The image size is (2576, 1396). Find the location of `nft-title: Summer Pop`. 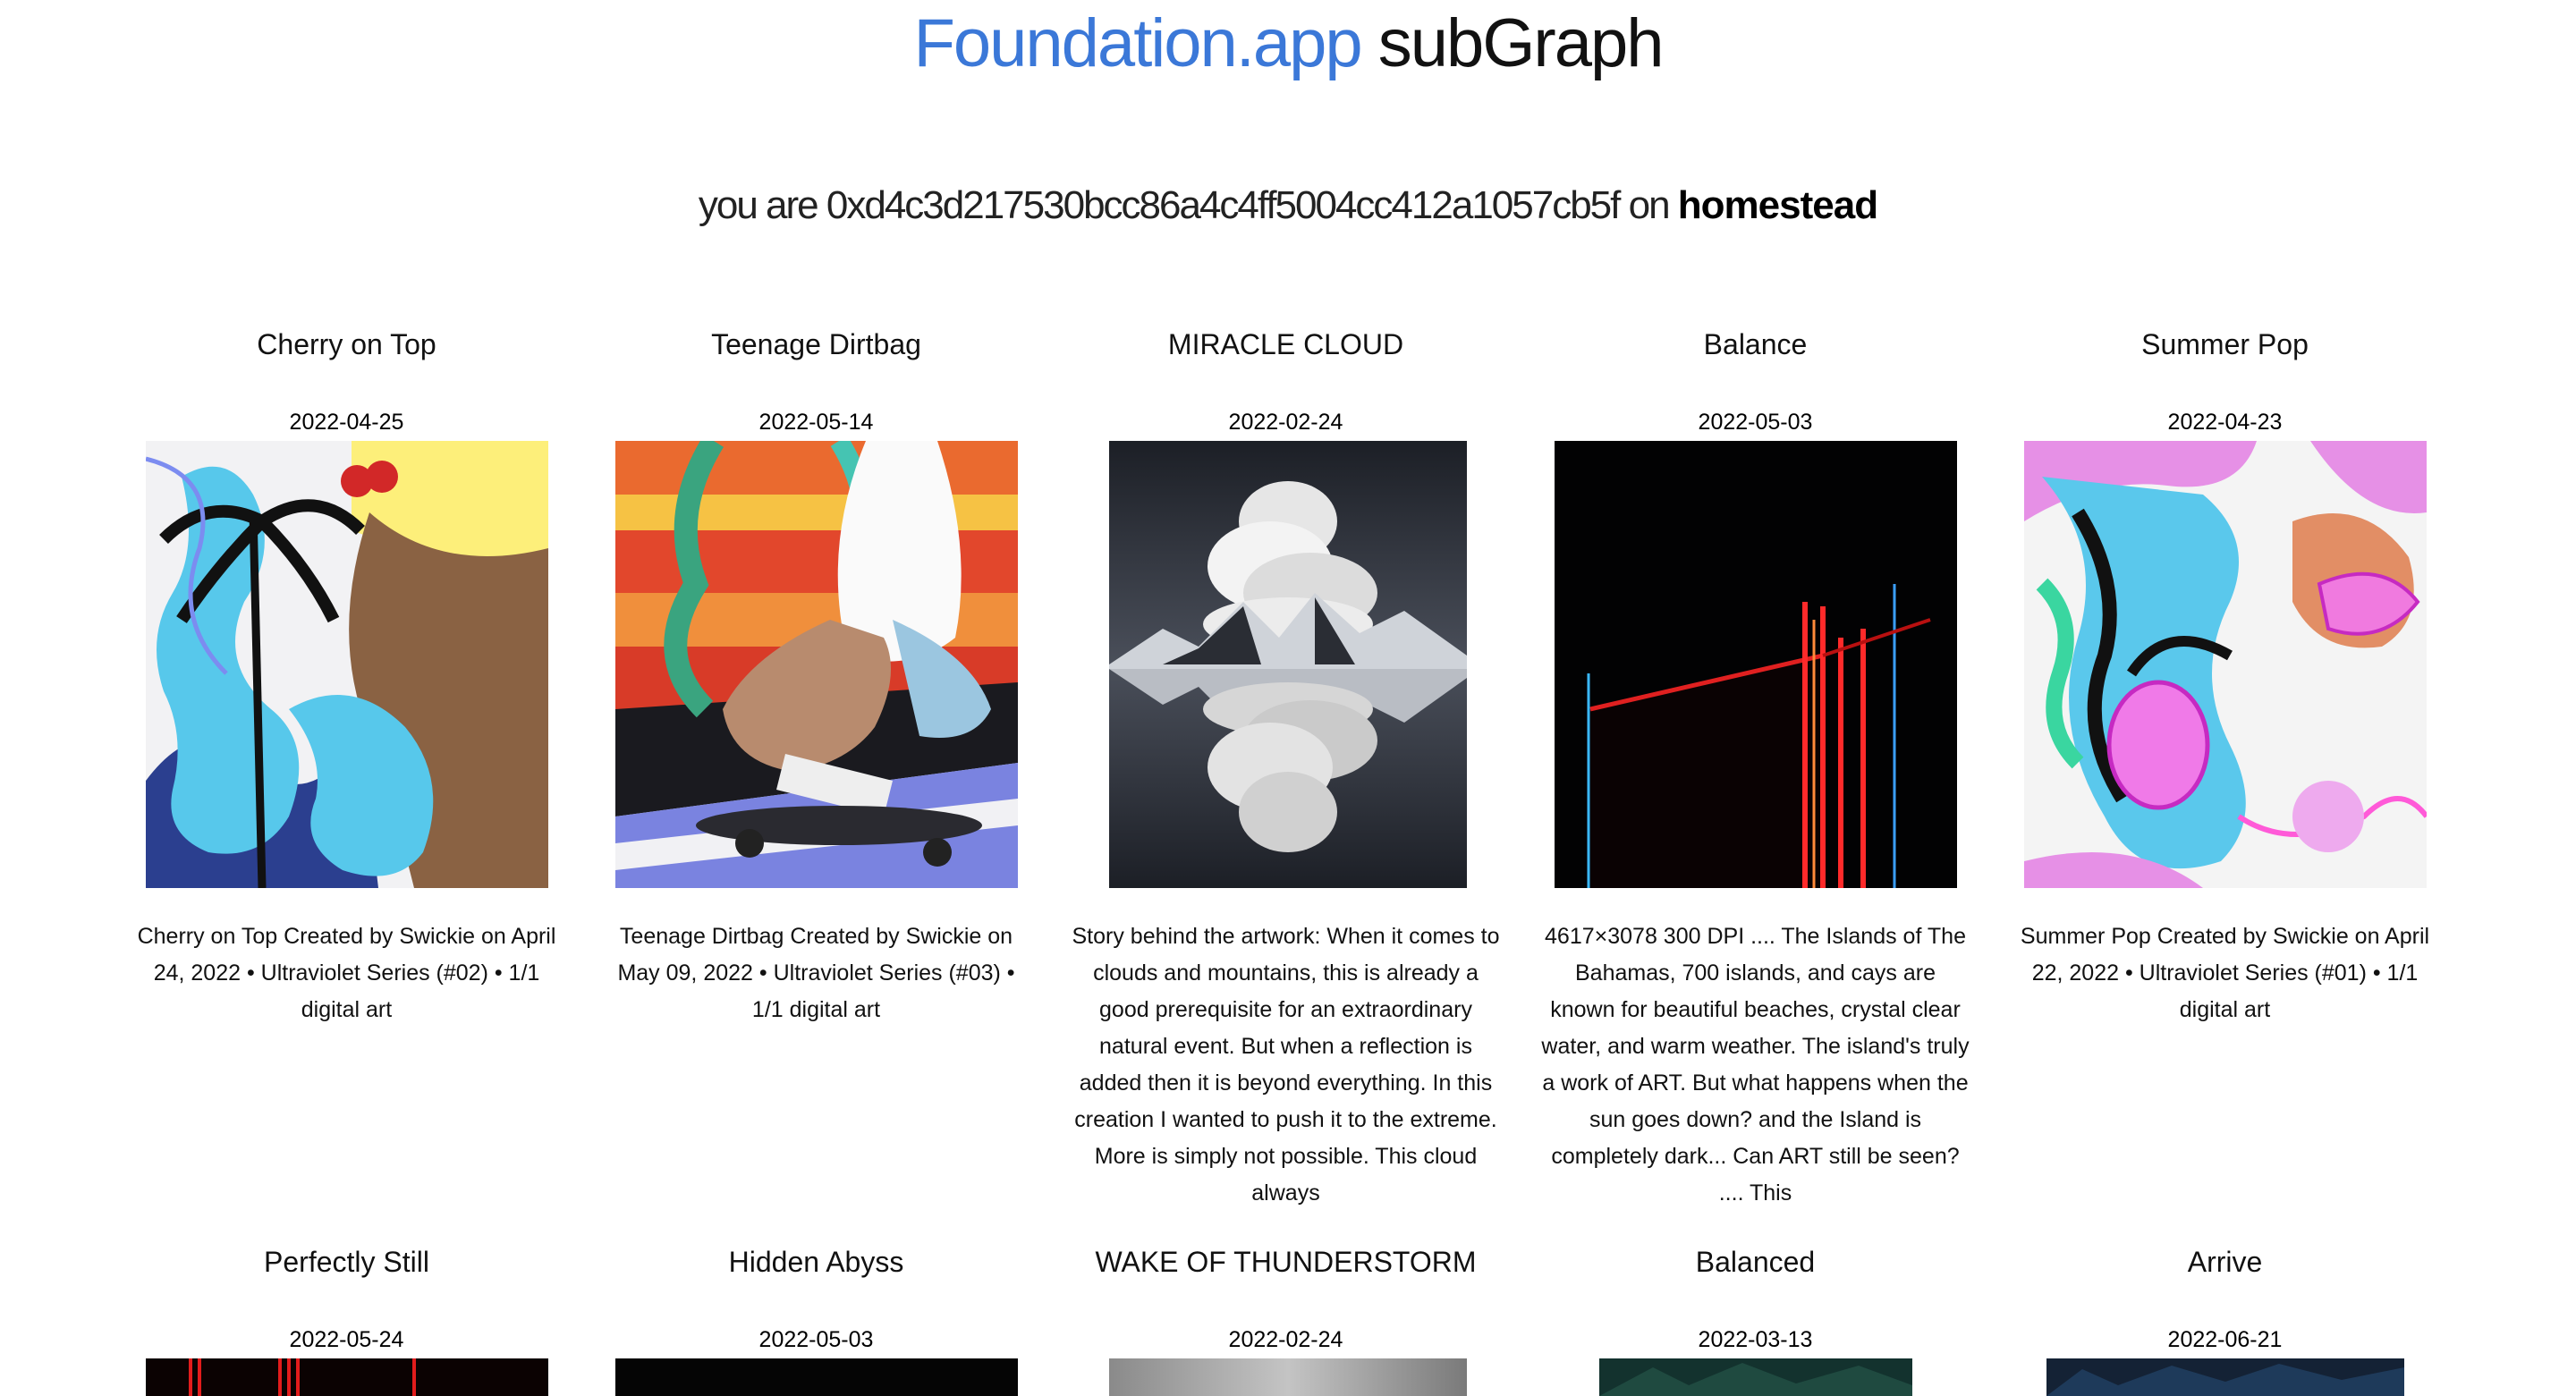

nft-title: Summer Pop is located at coordinates (2225, 344).